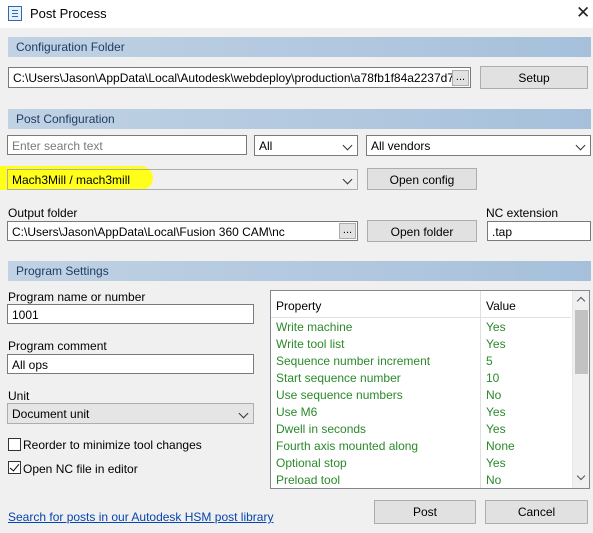 This screenshot has height=533, width=593. I want to click on close-icon: ✕, so click(583, 13).